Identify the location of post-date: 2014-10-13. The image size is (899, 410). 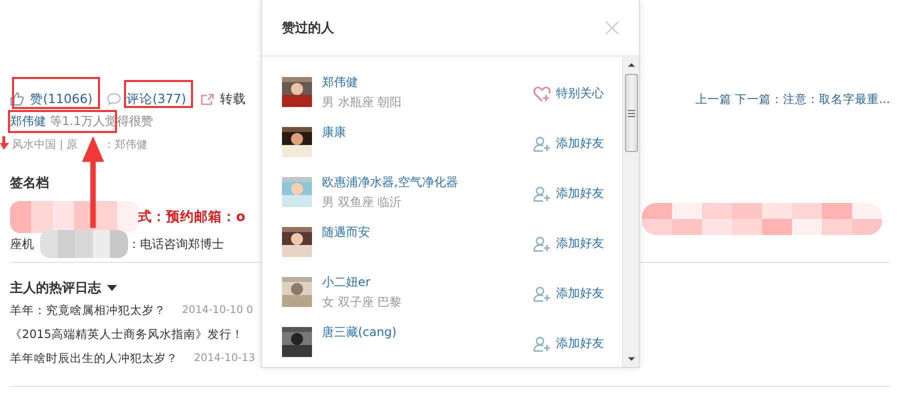
(225, 358).